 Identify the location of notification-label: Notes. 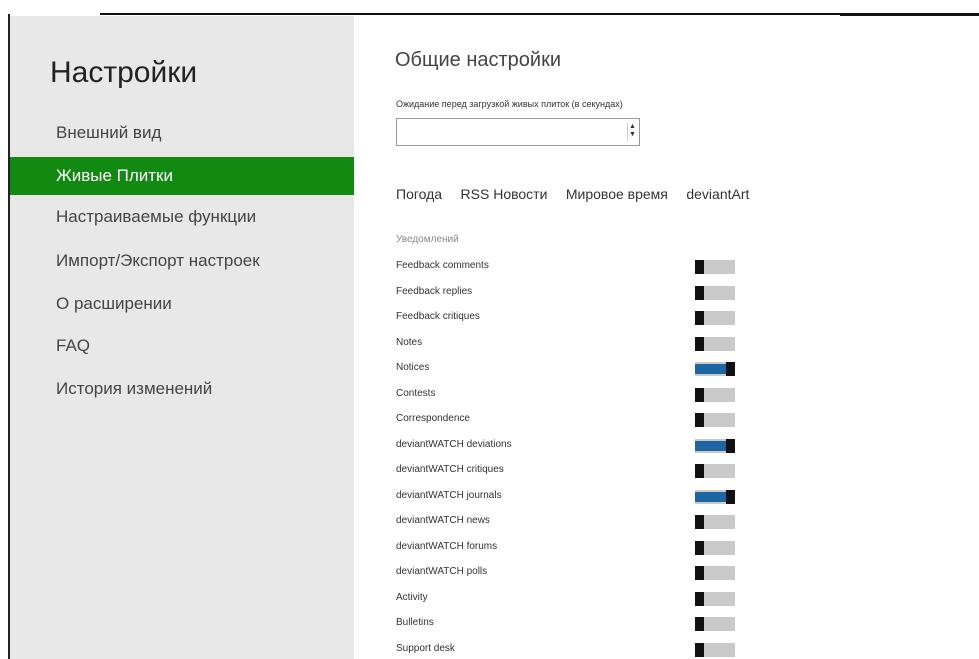
(409, 342).